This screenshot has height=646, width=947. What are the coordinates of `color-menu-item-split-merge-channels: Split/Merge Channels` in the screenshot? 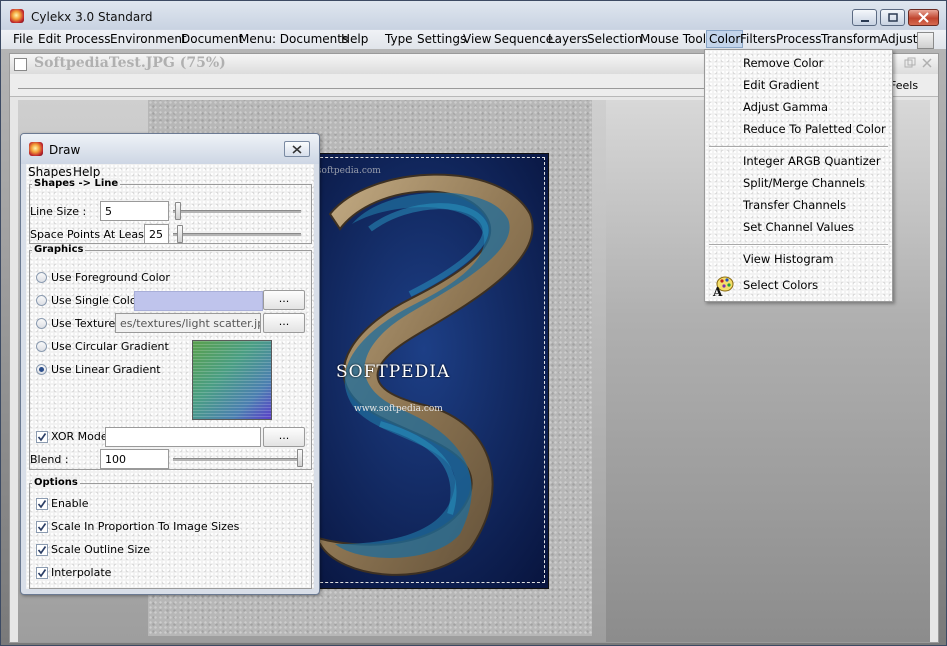 It's located at (804, 183).